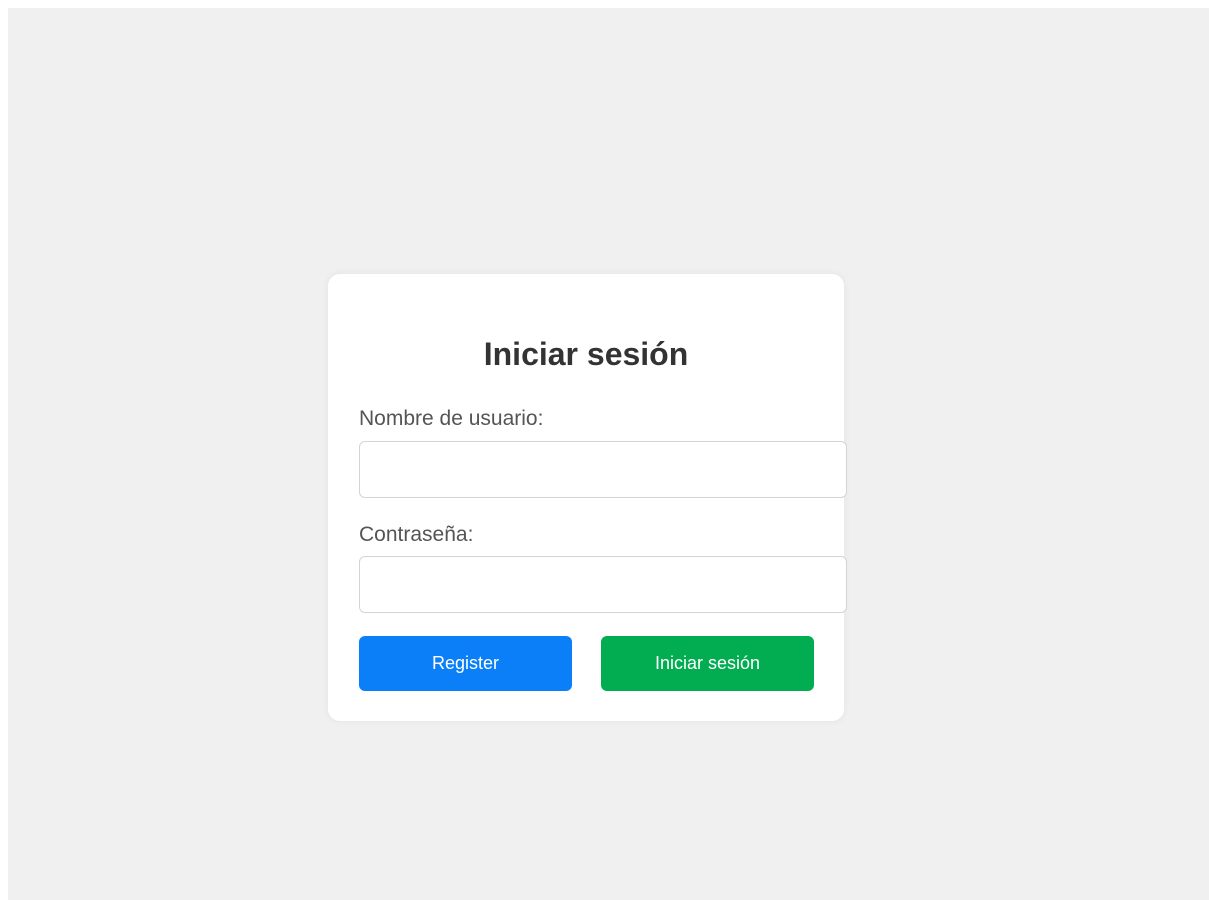  Describe the element at coordinates (451, 418) in the screenshot. I see `username-label: Nombre de usuario:` at that location.